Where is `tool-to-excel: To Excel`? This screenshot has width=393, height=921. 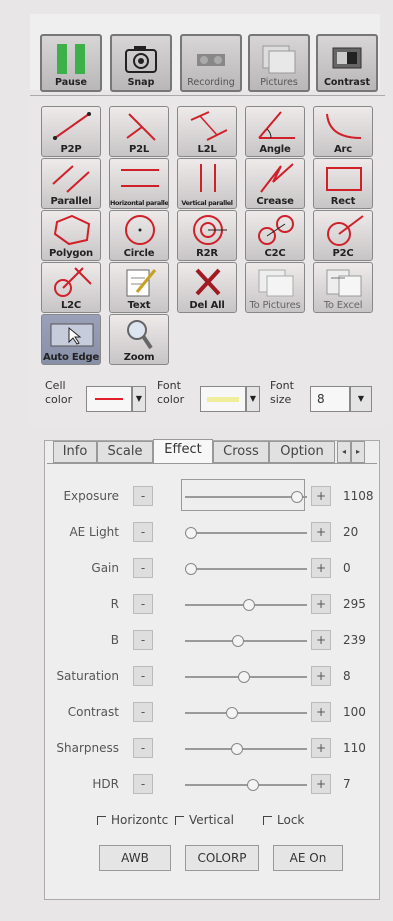 tool-to-excel: To Excel is located at coordinates (343, 287).